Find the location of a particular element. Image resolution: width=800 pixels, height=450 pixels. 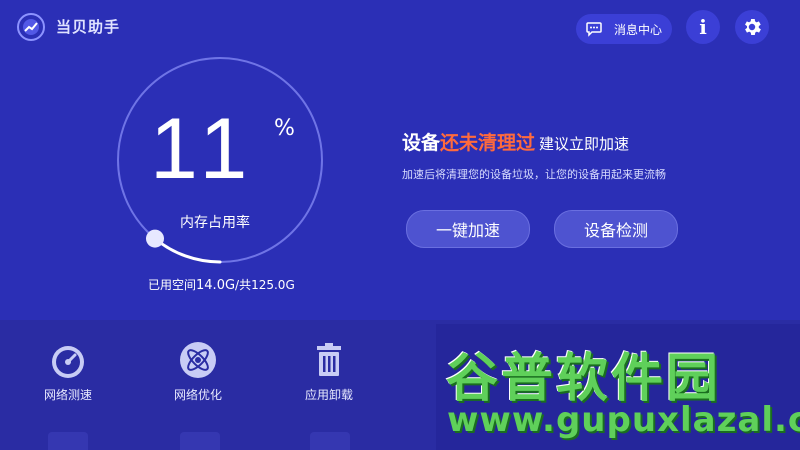

memory-usage-label: 内存占用率 is located at coordinates (215, 223).